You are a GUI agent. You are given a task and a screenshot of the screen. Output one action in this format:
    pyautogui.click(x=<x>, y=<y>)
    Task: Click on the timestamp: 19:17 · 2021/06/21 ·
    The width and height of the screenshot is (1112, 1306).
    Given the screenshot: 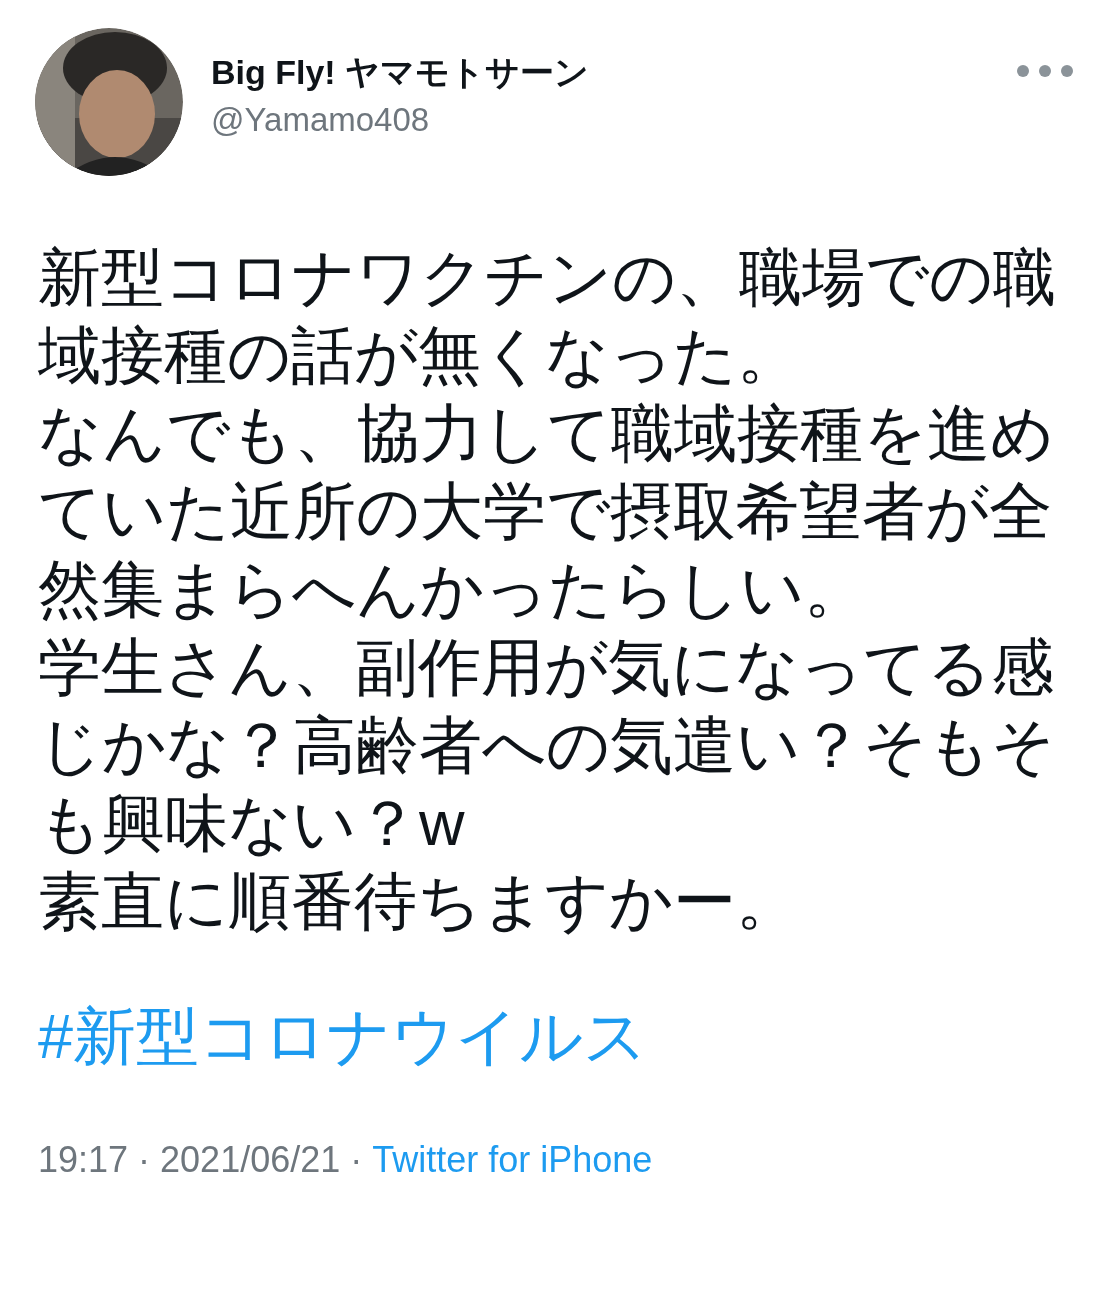 What is the action you would take?
    pyautogui.click(x=200, y=1160)
    